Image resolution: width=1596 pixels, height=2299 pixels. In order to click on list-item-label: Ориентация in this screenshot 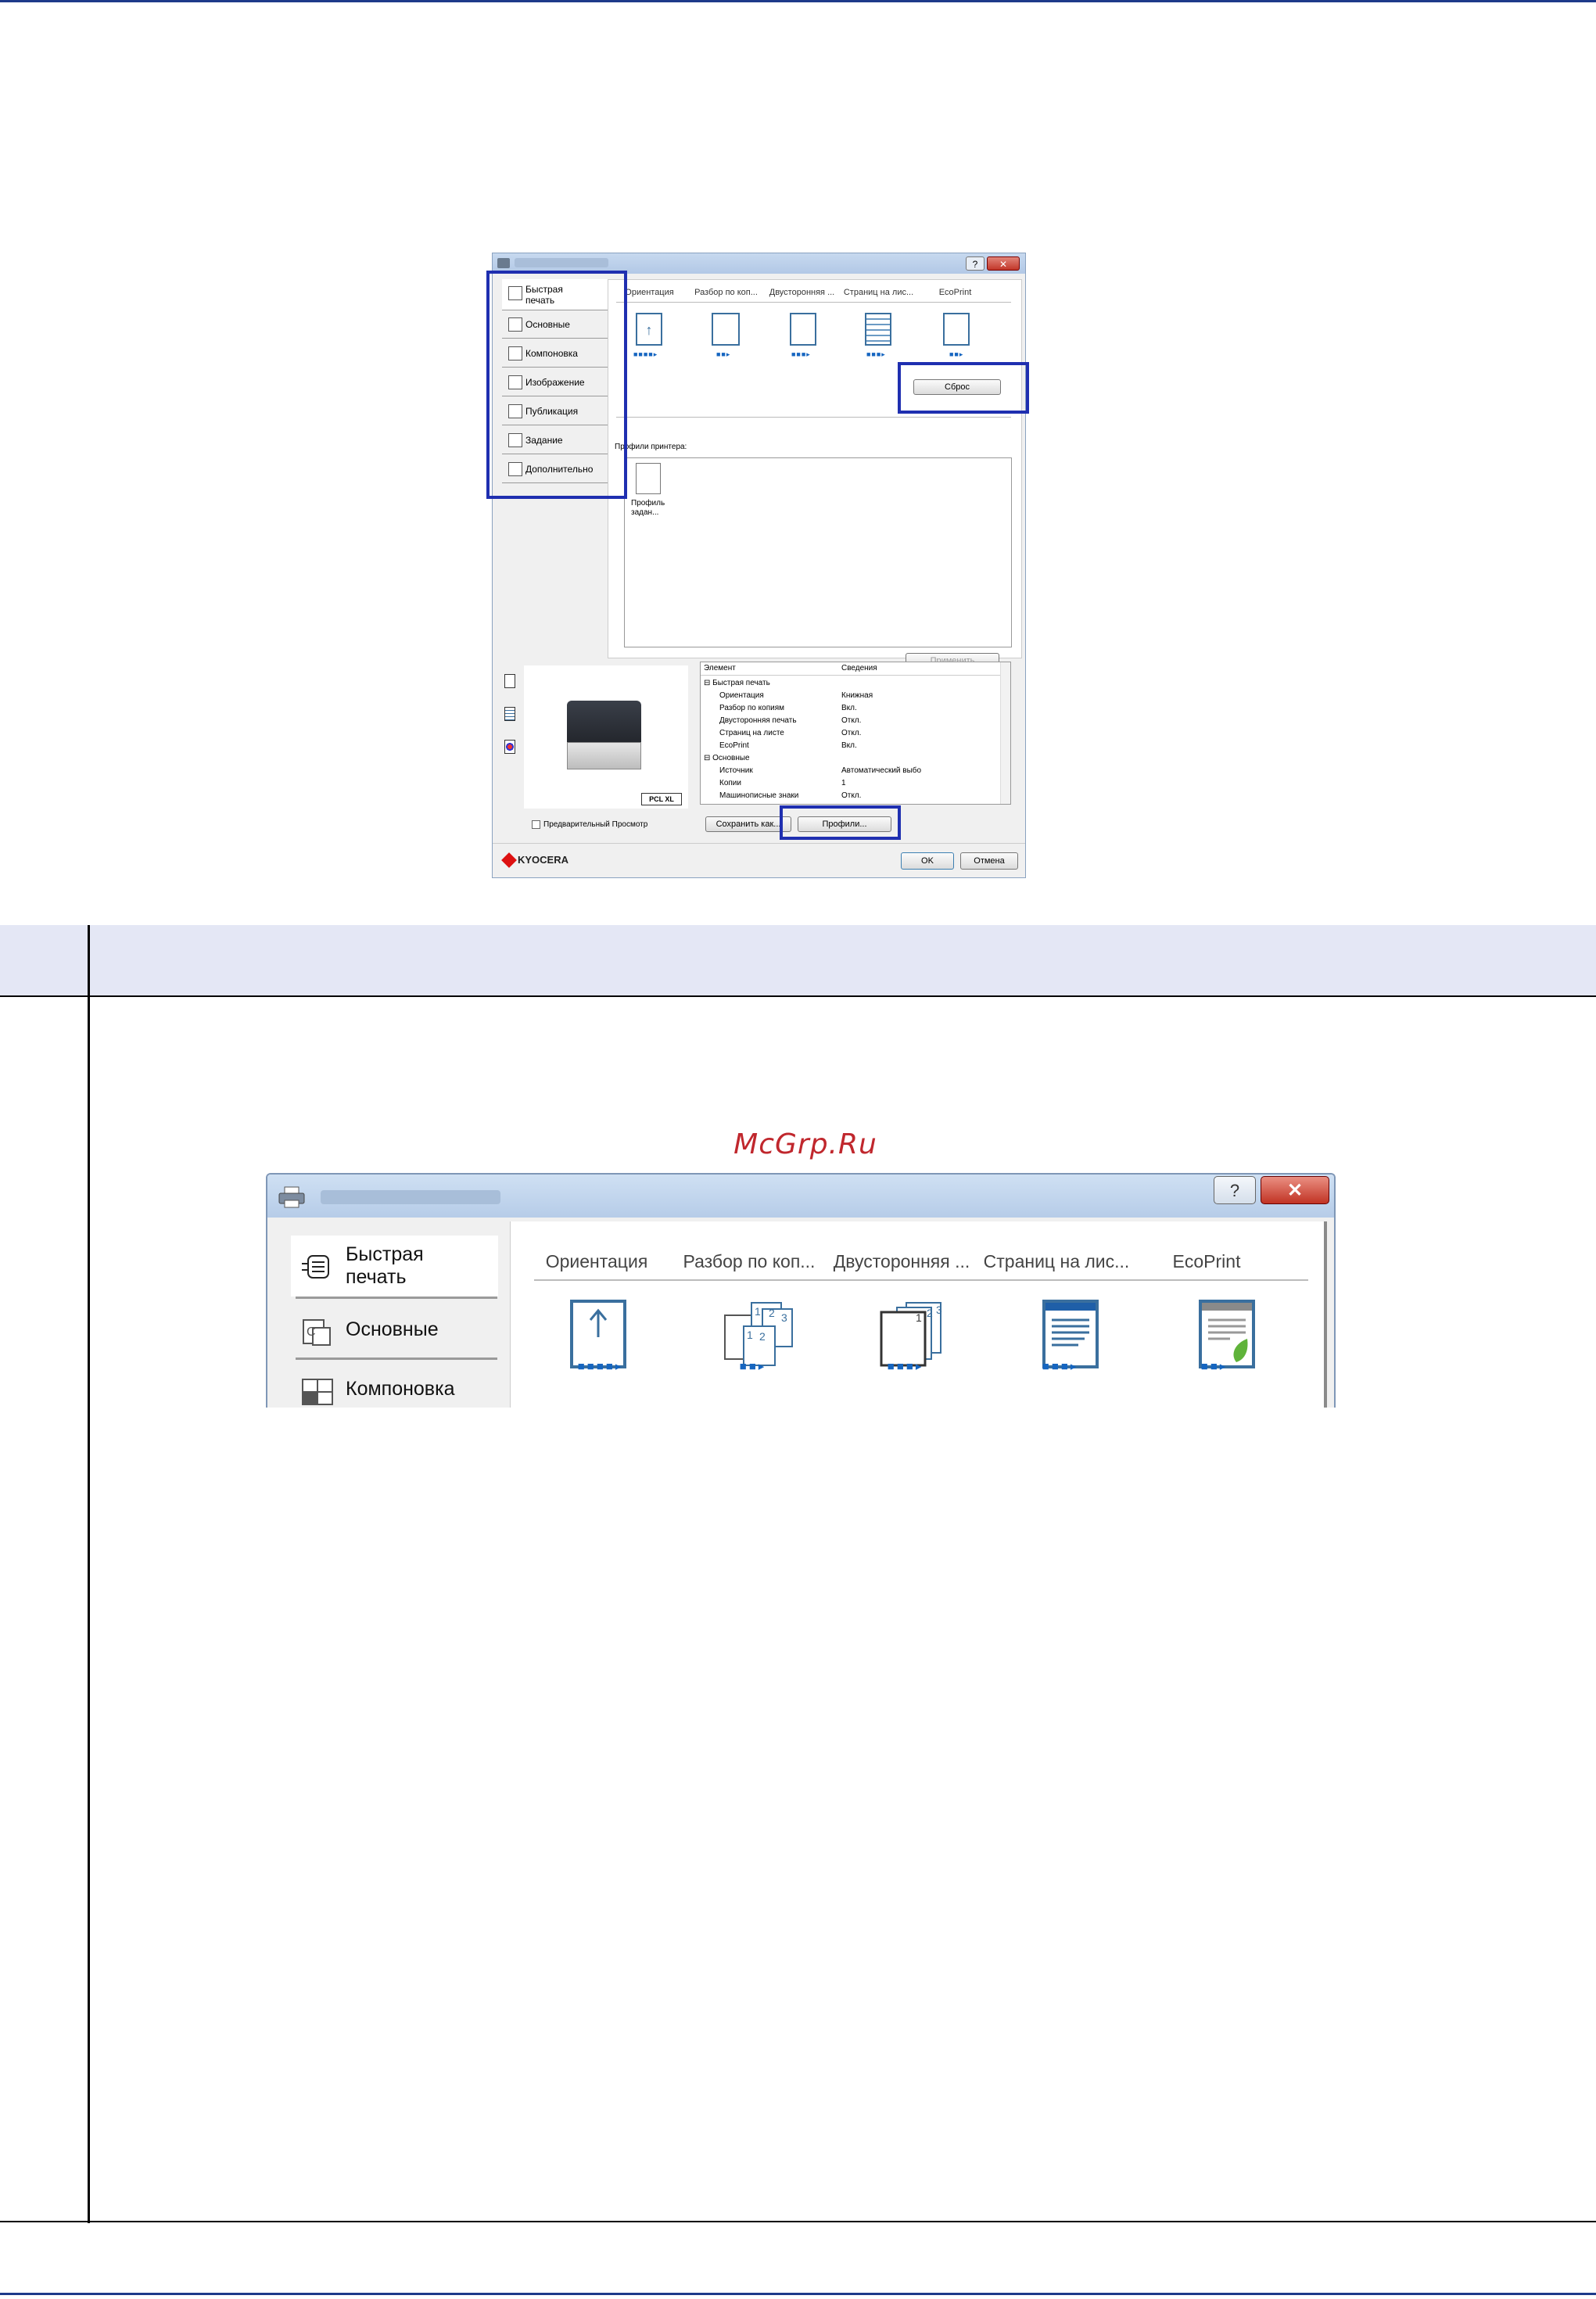, I will do `click(742, 696)`.